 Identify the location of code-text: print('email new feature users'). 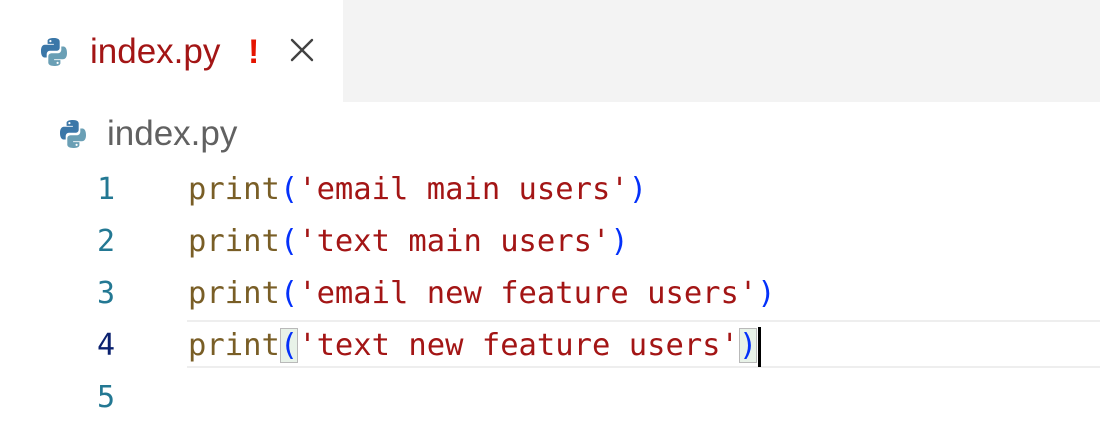
(482, 294).